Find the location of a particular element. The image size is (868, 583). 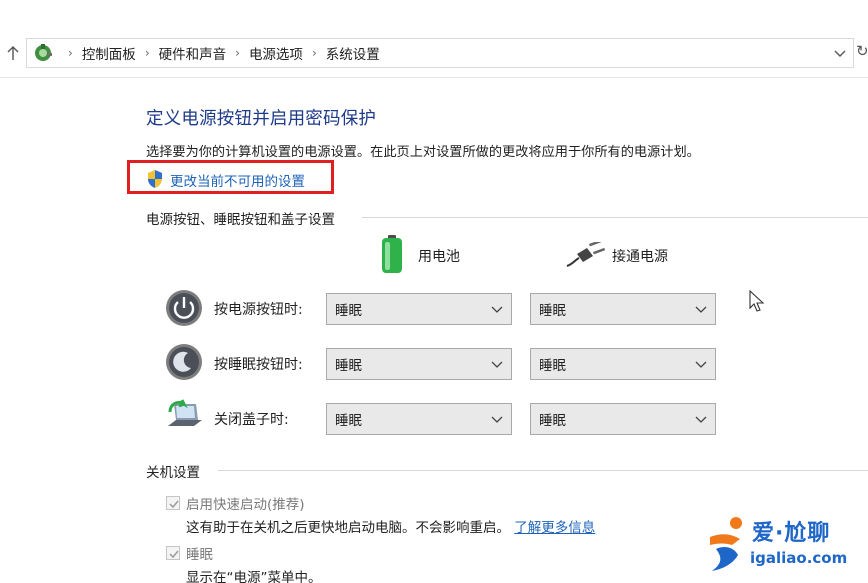

plug-icon is located at coordinates (585, 254).